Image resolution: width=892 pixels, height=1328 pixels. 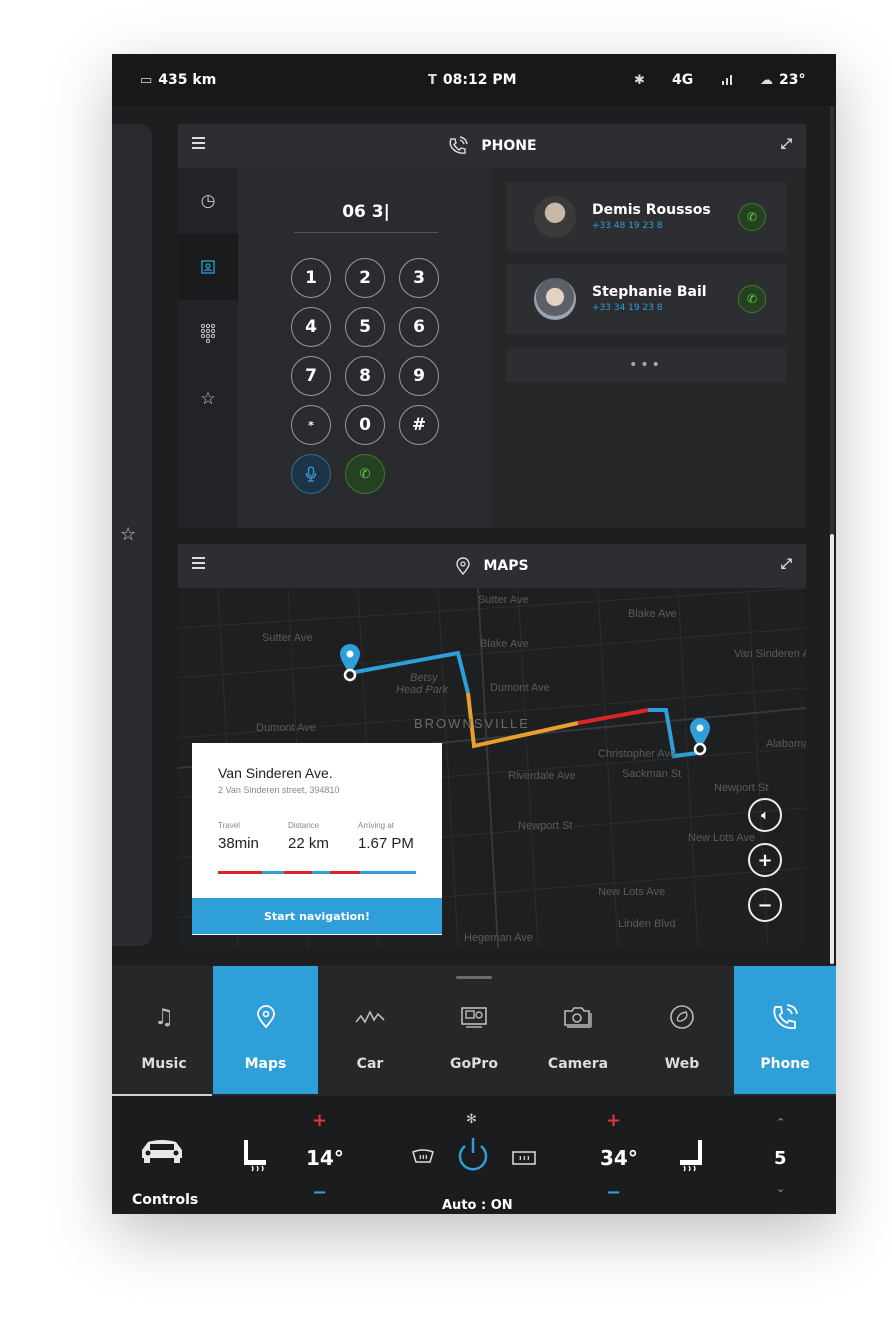 What do you see at coordinates (792, 80) in the screenshot?
I see `weather-temp: 23°` at bounding box center [792, 80].